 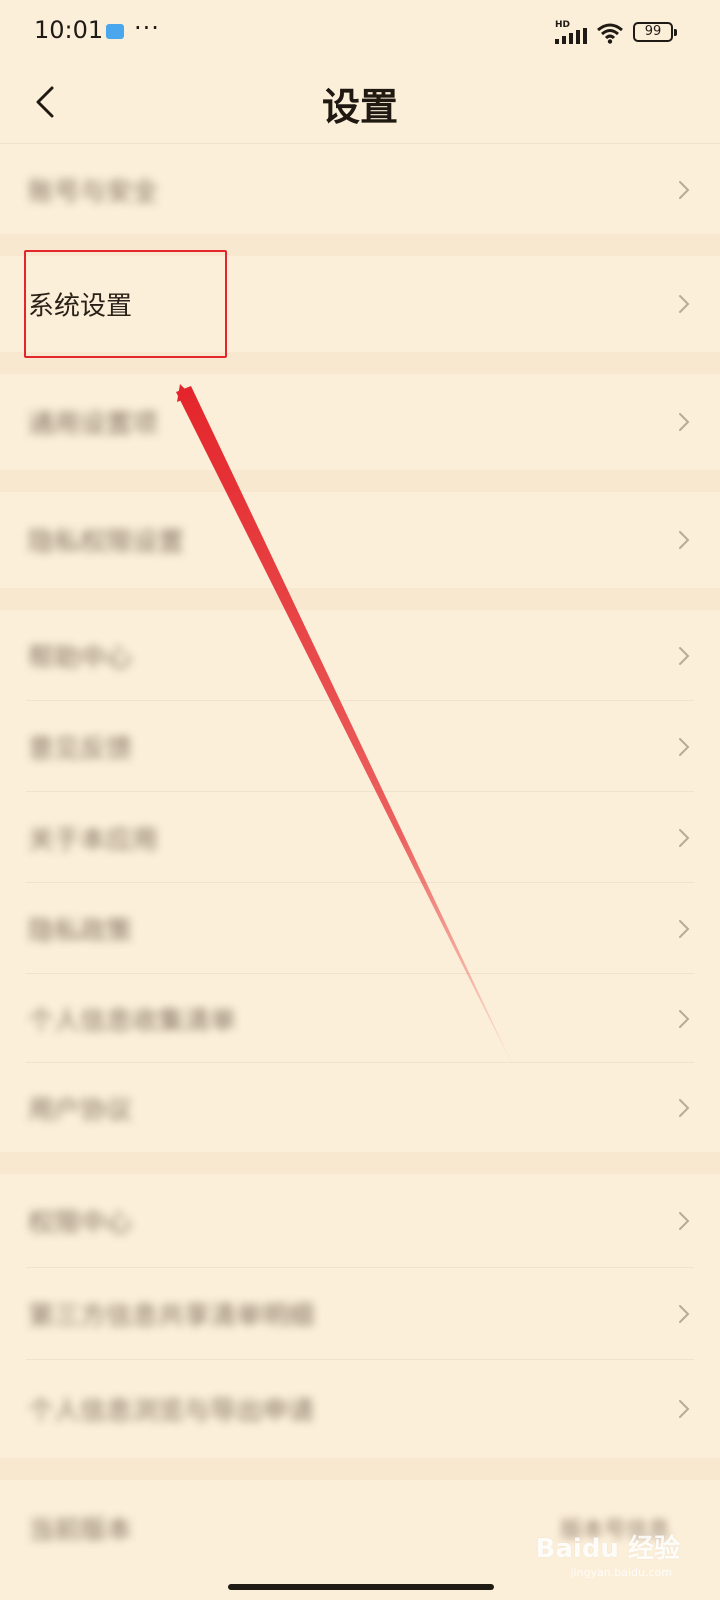 I want to click on baidu-watermark-url: jingyan.baidu.com, so click(x=621, y=1572).